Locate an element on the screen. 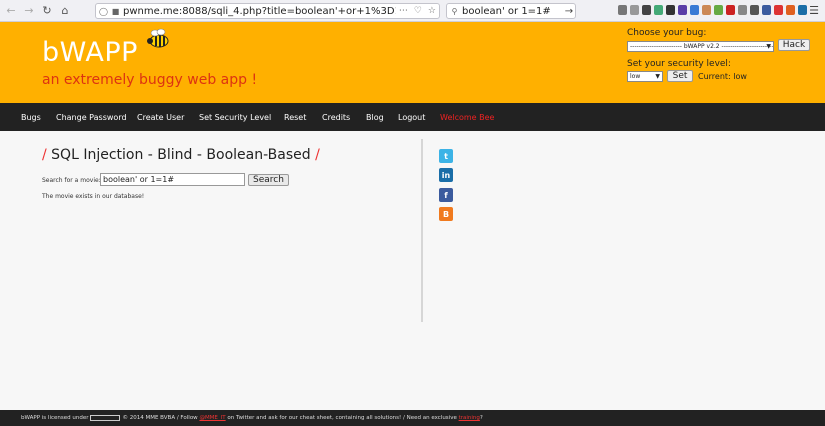 The width and height of the screenshot is (825, 426). search-bar-text: boolean' or 1=1# is located at coordinates (506, 11).